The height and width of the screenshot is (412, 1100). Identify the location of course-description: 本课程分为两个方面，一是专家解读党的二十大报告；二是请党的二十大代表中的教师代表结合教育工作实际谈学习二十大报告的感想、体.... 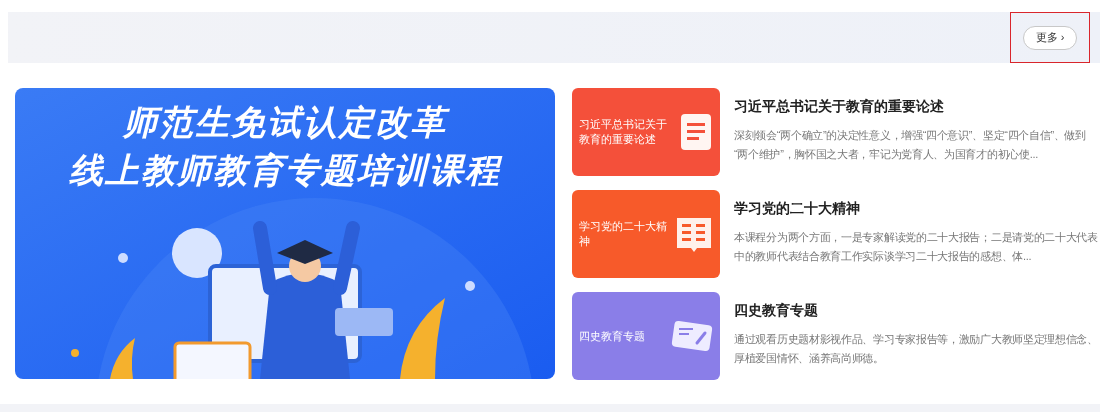
(916, 247).